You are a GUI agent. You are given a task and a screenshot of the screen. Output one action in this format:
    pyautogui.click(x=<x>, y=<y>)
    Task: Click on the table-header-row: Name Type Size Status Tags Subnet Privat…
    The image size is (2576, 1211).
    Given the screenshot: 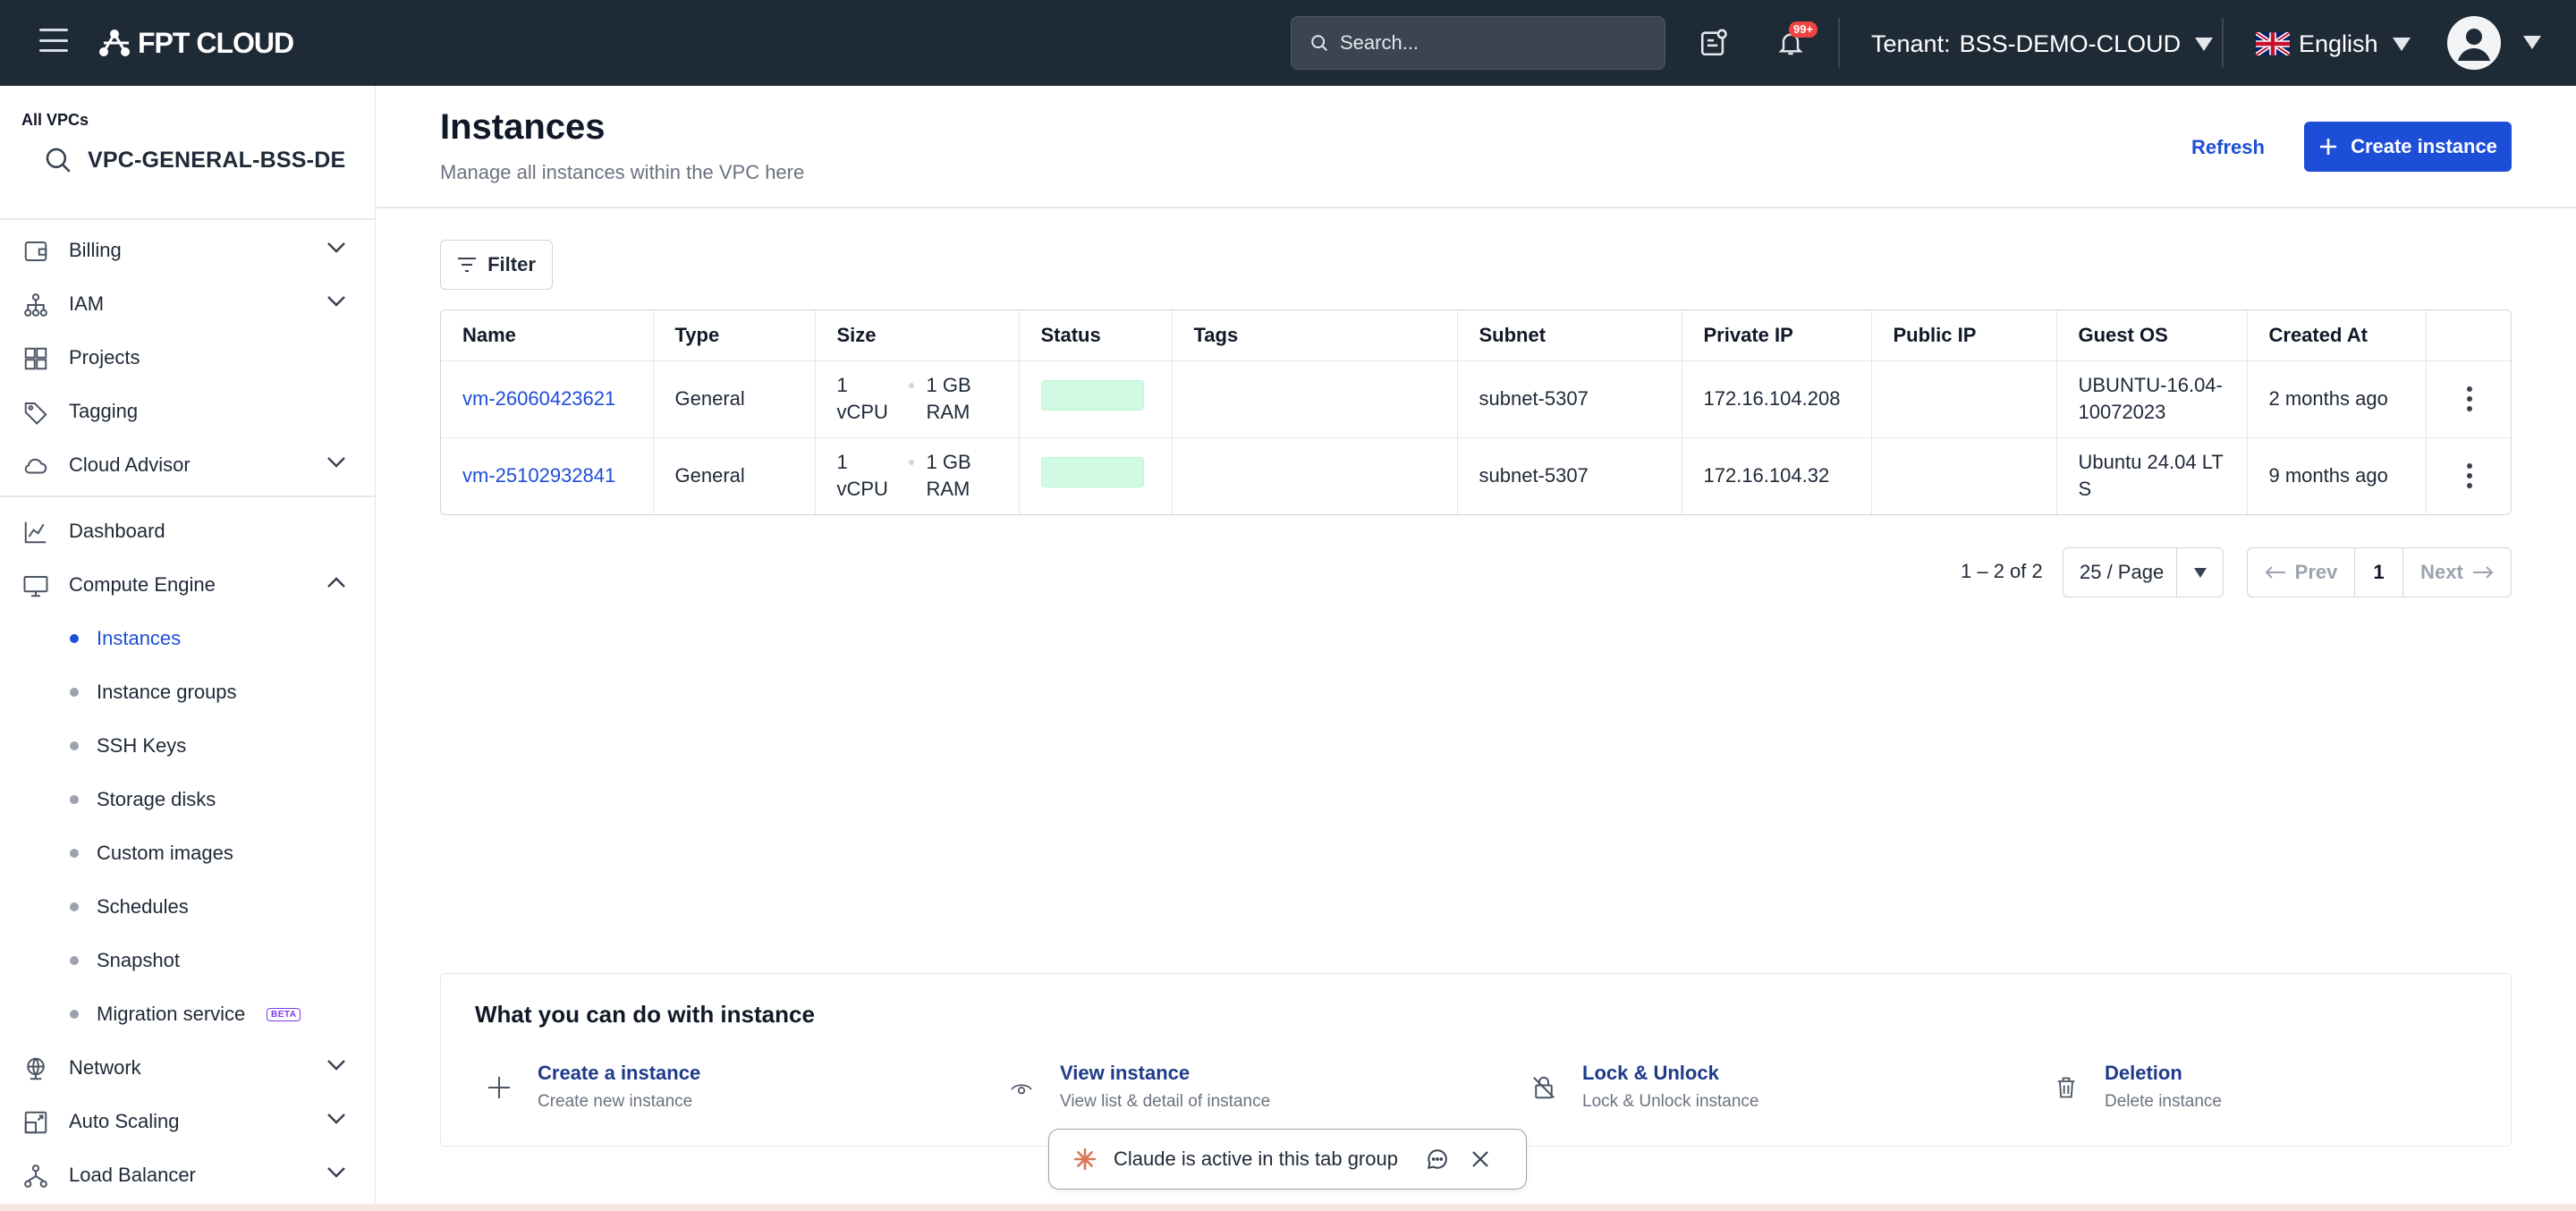 What is the action you would take?
    pyautogui.click(x=1476, y=335)
    